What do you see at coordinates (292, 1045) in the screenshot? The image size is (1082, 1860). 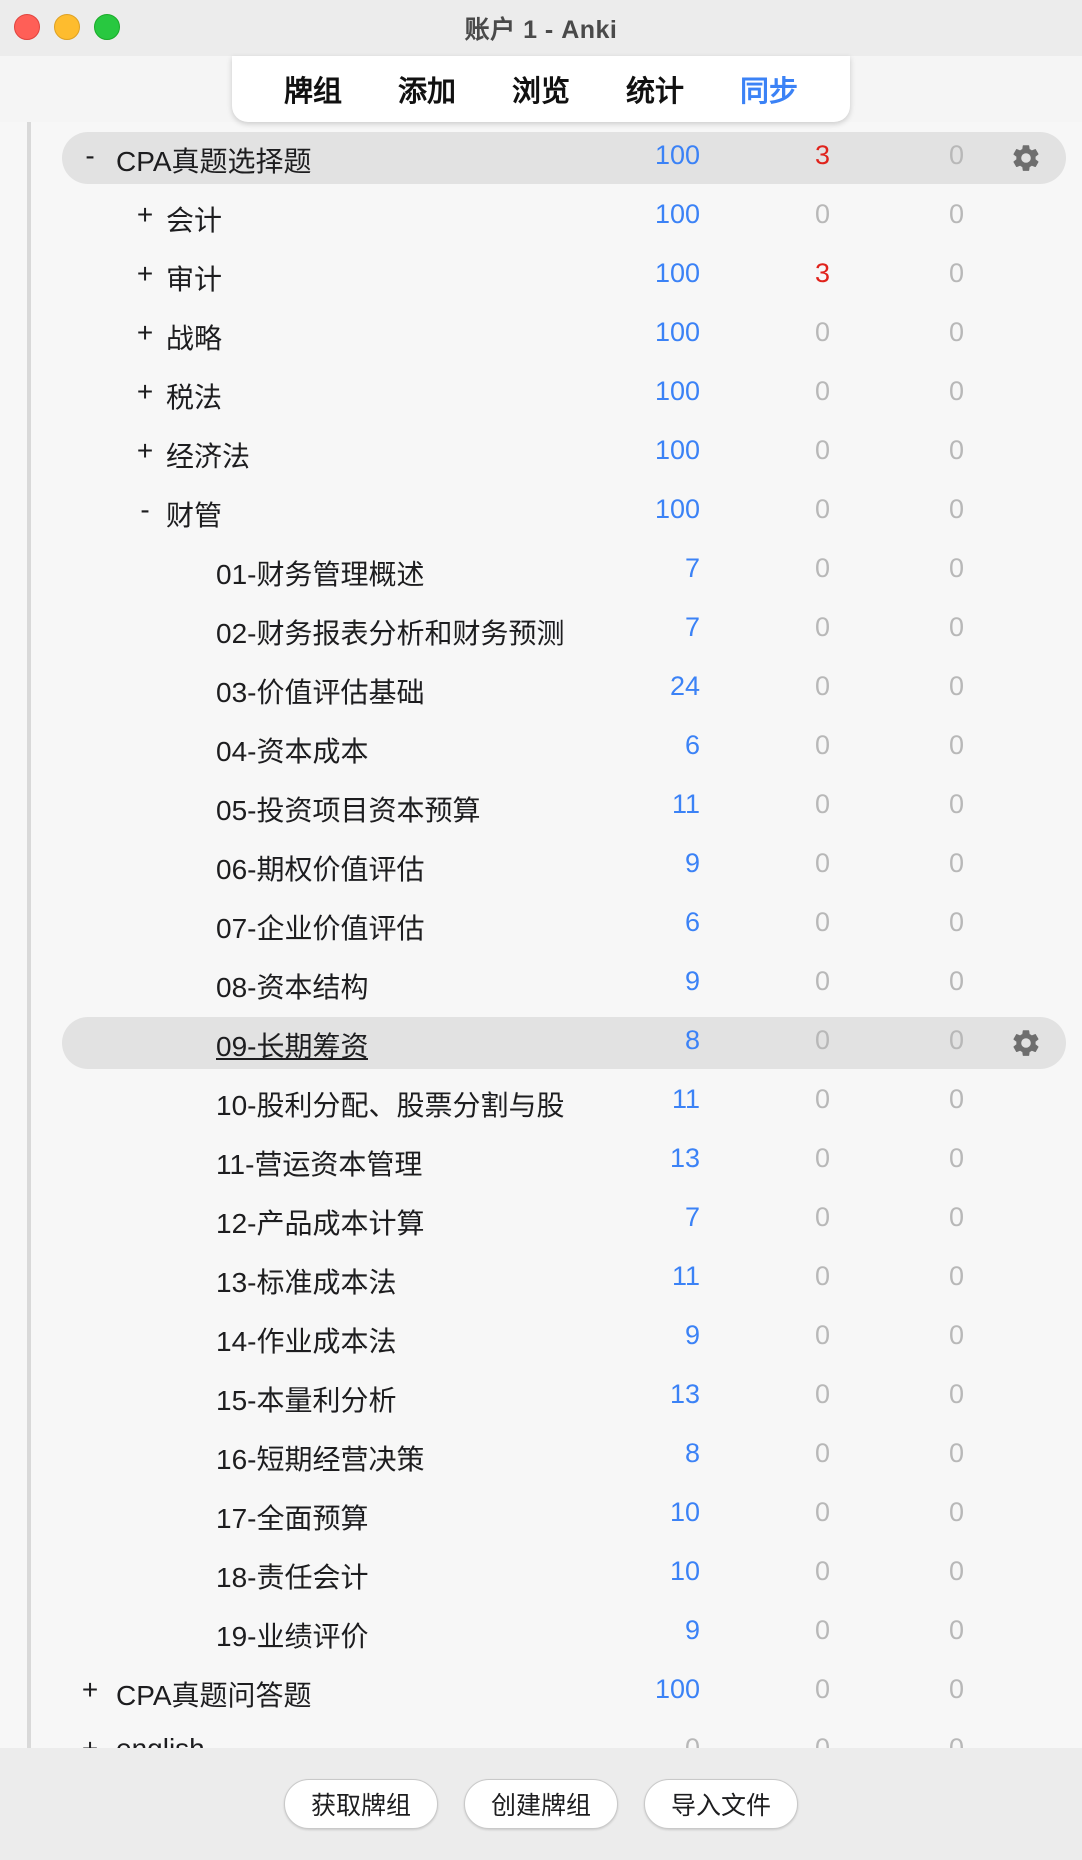 I see `deck-name: 09-长期筹资` at bounding box center [292, 1045].